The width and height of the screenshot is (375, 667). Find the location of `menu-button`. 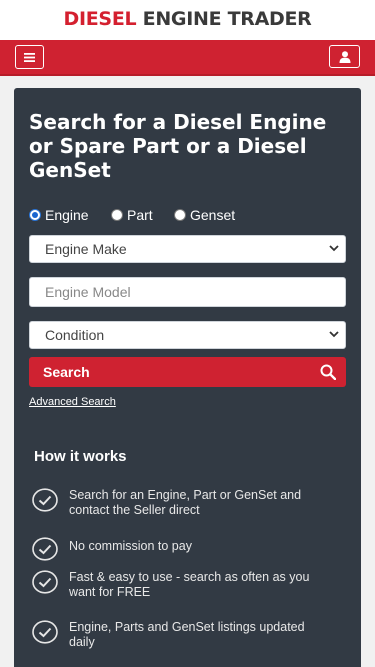

menu-button is located at coordinates (29, 57).